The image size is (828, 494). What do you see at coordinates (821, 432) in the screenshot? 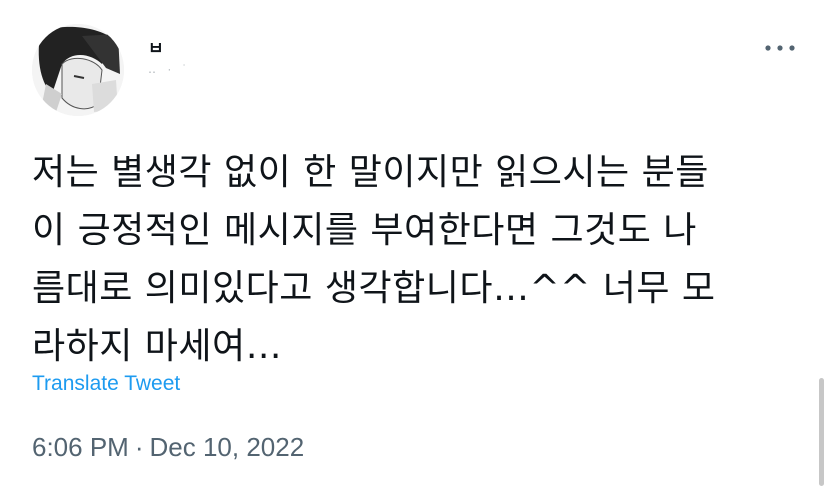
I see `scrollbar-thumb` at bounding box center [821, 432].